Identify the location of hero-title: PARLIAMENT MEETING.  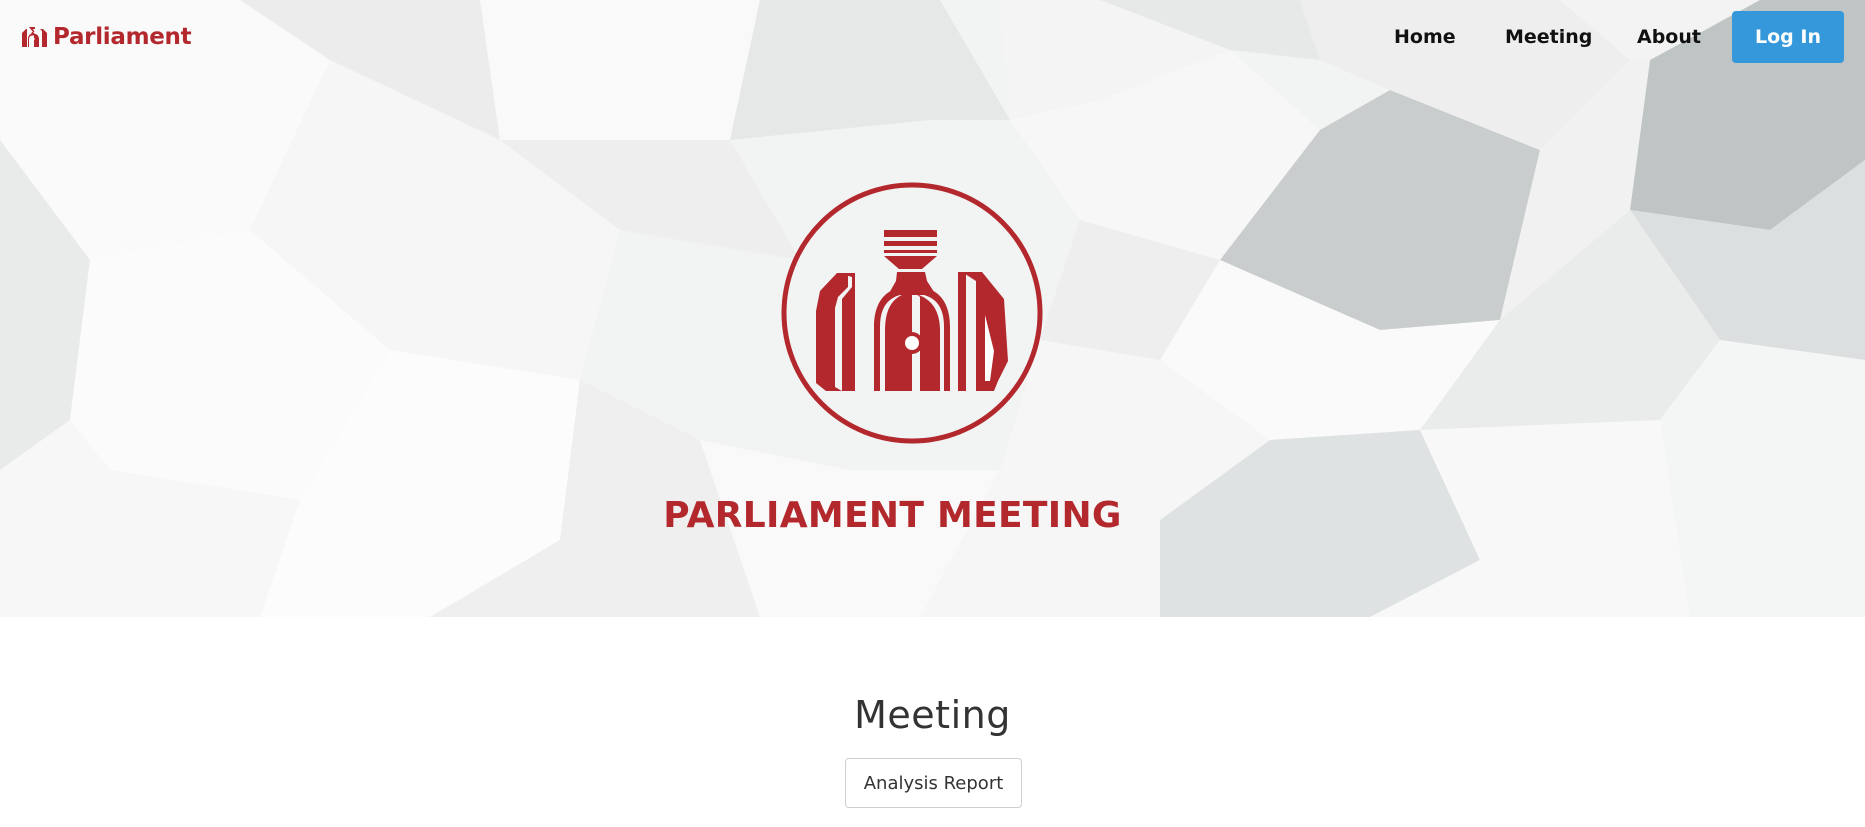
(892, 515).